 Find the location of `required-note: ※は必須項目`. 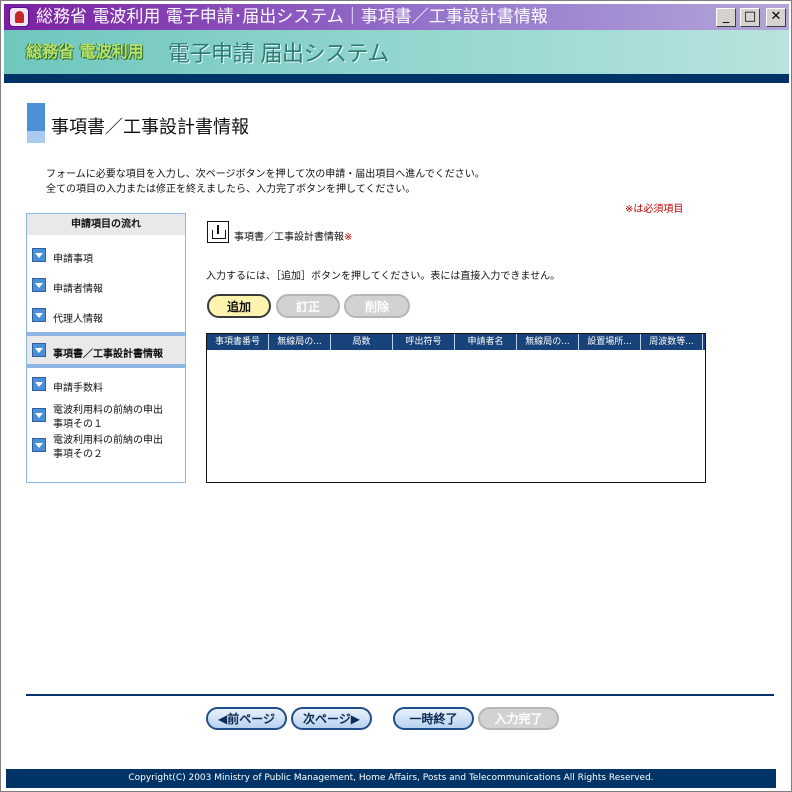

required-note: ※は必須項目 is located at coordinates (654, 209).